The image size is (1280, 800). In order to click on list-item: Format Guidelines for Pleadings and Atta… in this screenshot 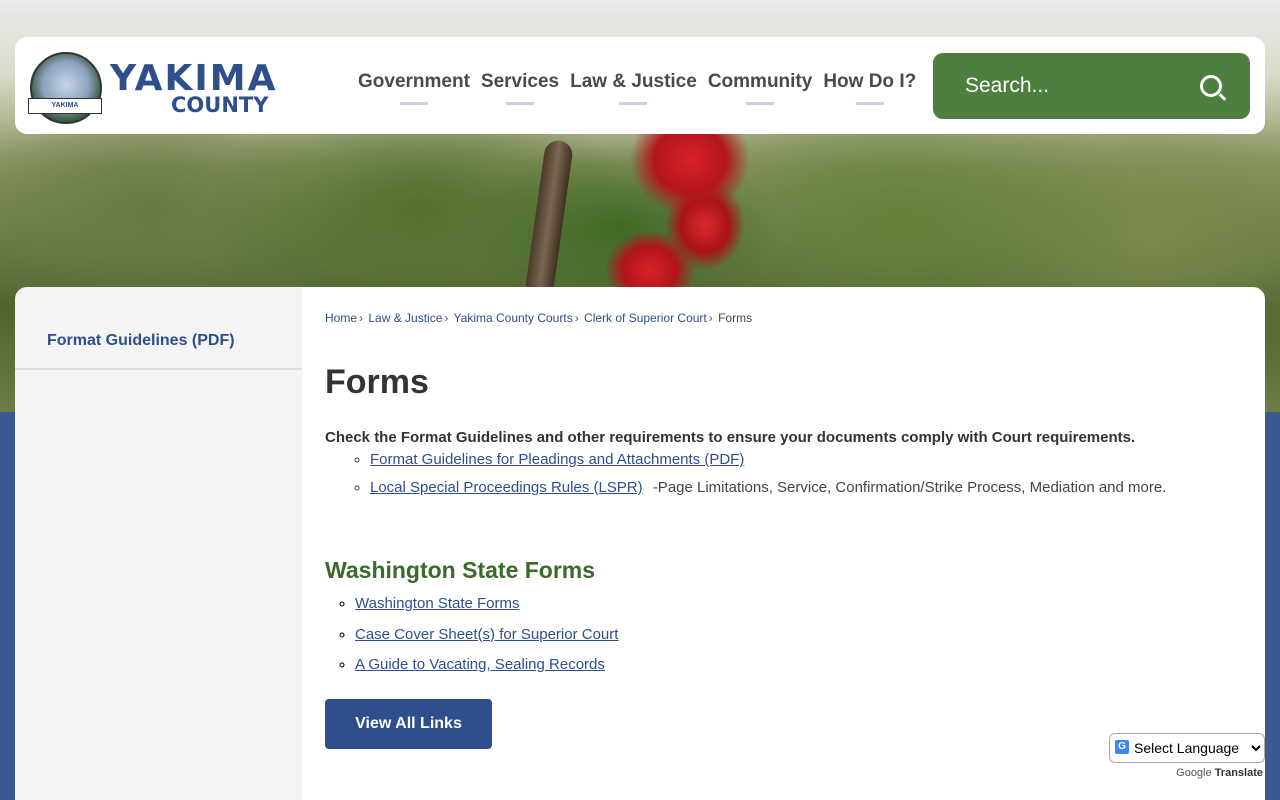, I will do `click(768, 462)`.